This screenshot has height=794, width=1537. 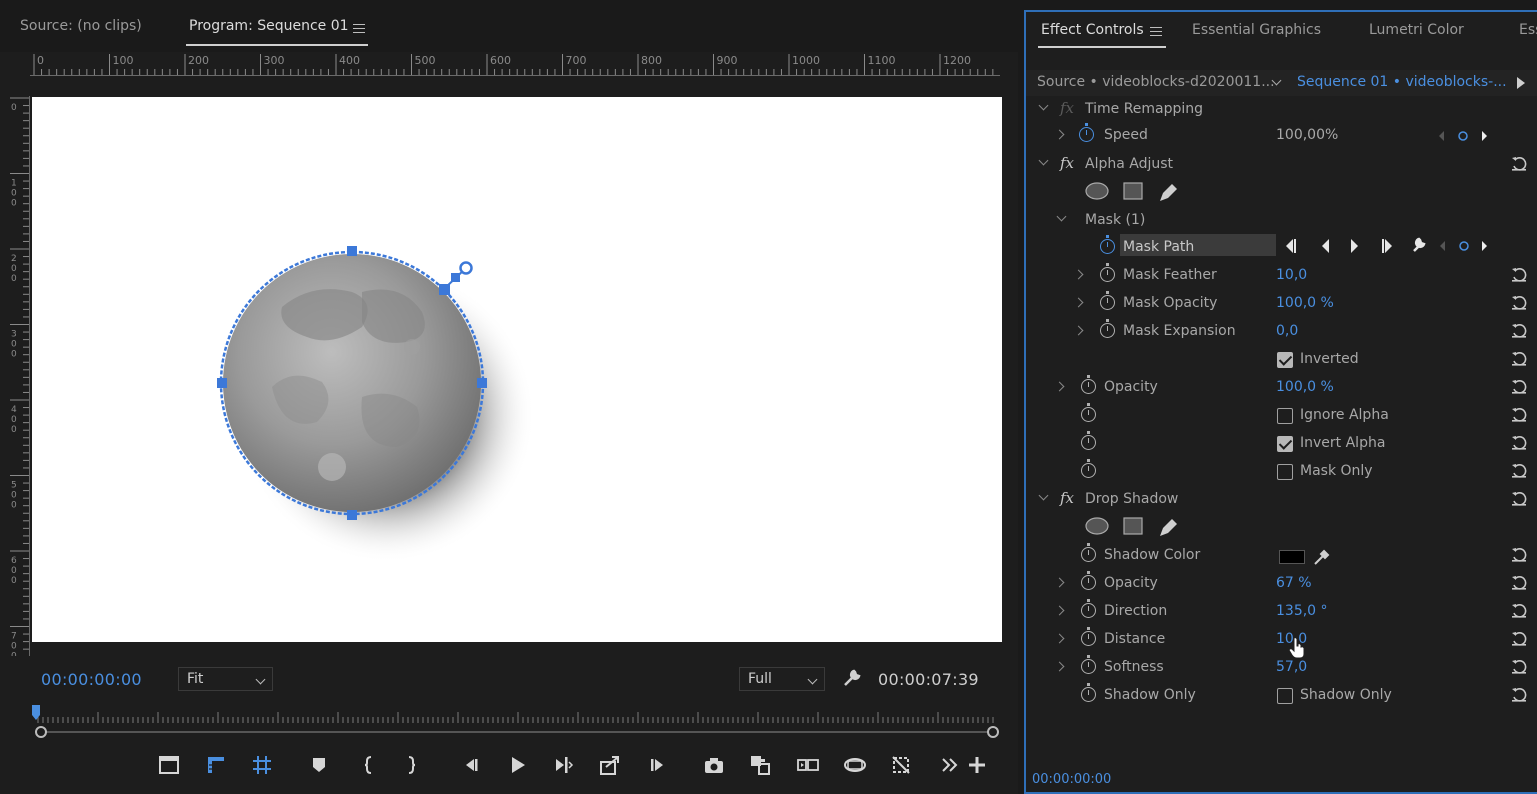 What do you see at coordinates (36, 712) in the screenshot?
I see `playhead-icon` at bounding box center [36, 712].